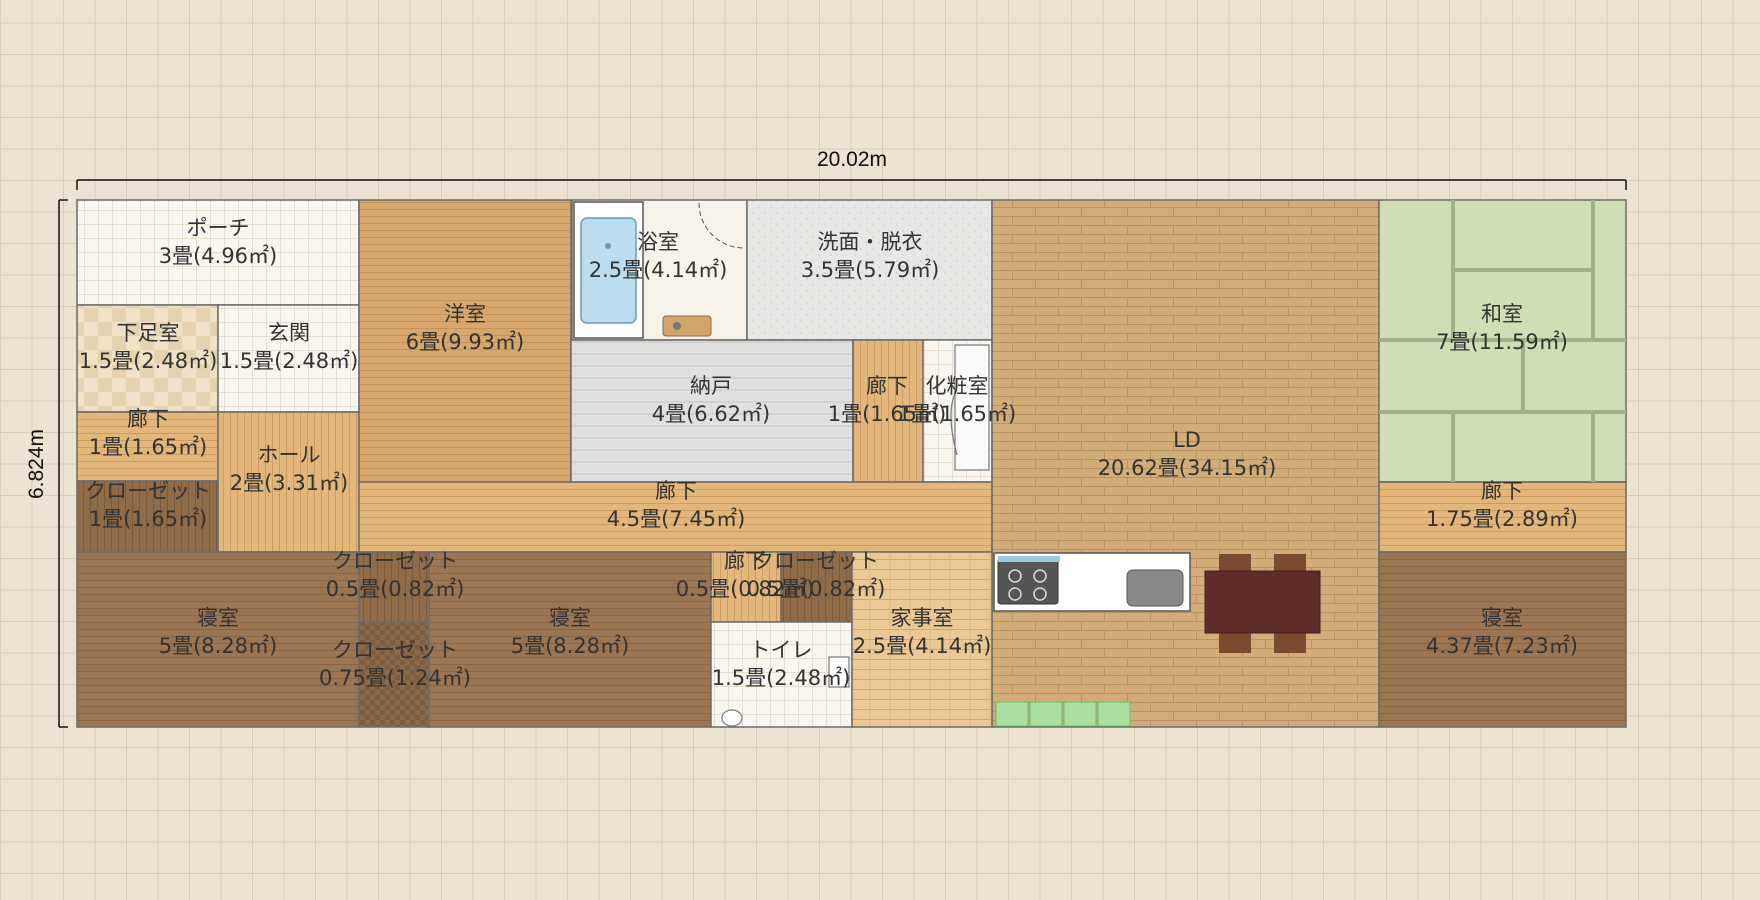 This screenshot has height=900, width=1760. Describe the element at coordinates (148, 491) in the screenshot. I see `closet-left-name: クローゼット` at that location.